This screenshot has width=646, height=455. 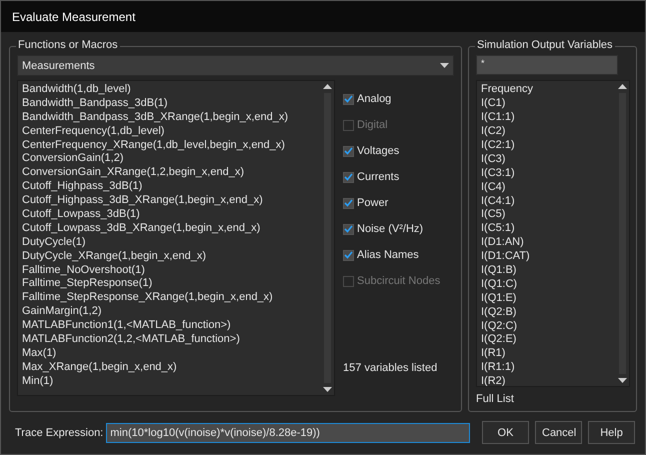 What do you see at coordinates (546, 131) in the screenshot?
I see `list-item: I(C2)` at bounding box center [546, 131].